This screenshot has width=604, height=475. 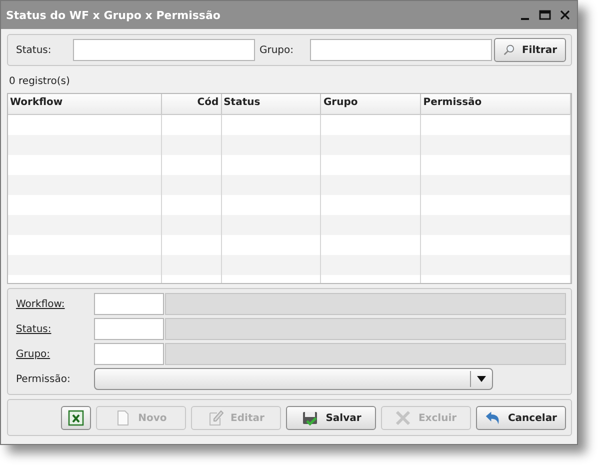 I want to click on filter-button: Filtrar, so click(x=530, y=50).